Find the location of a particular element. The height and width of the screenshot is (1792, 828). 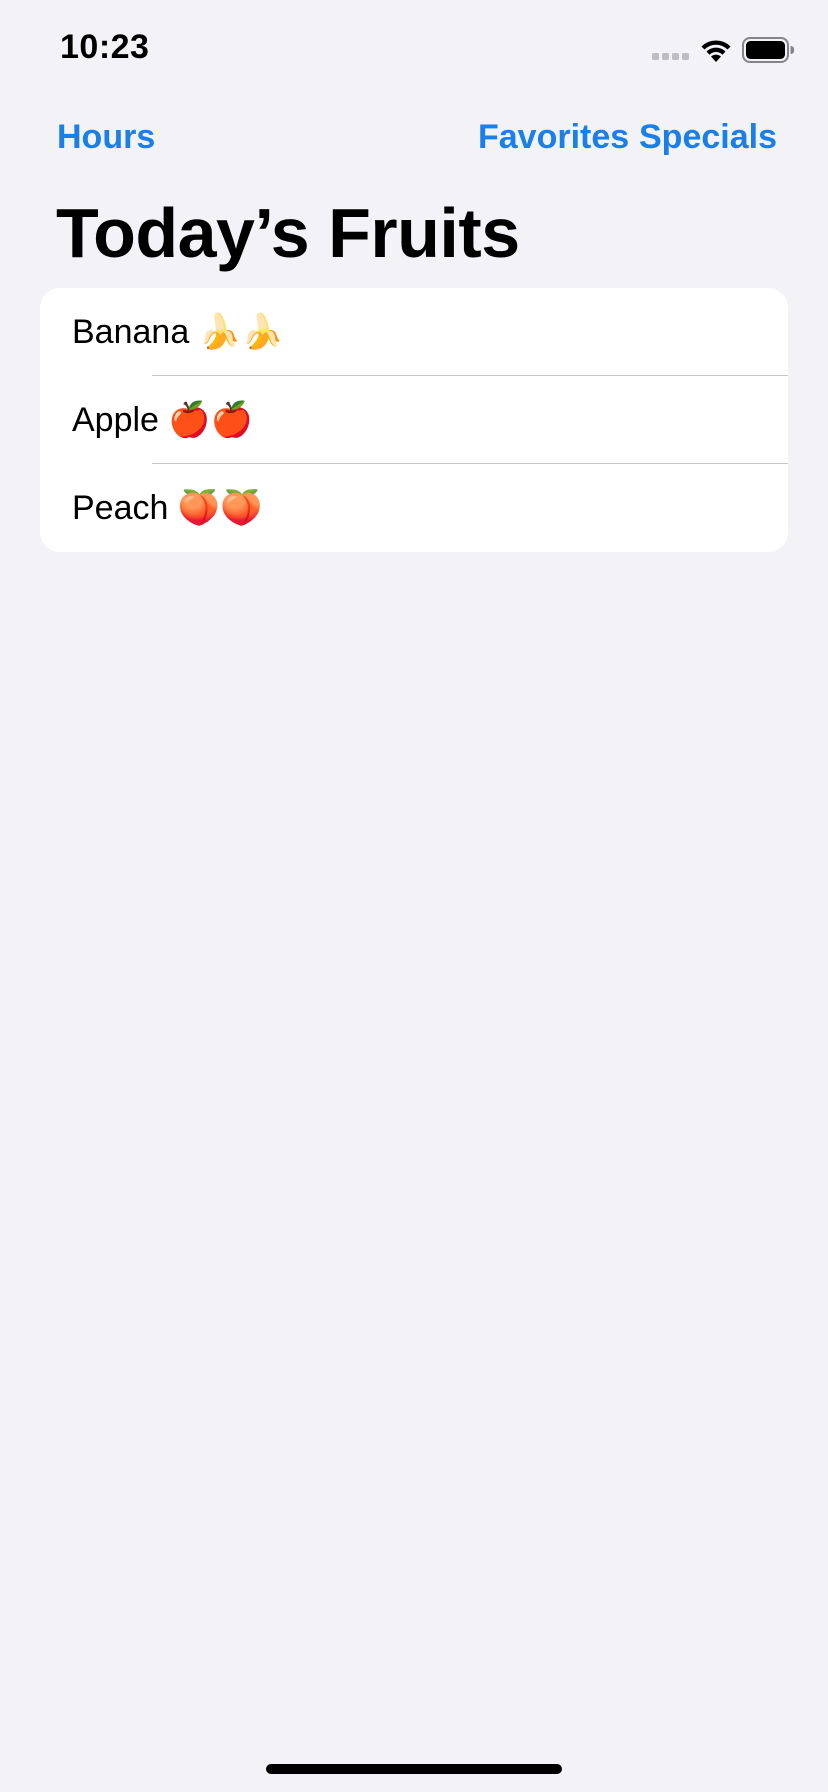

list-item-peach: Peach 🍑🍑 is located at coordinates (414, 508).